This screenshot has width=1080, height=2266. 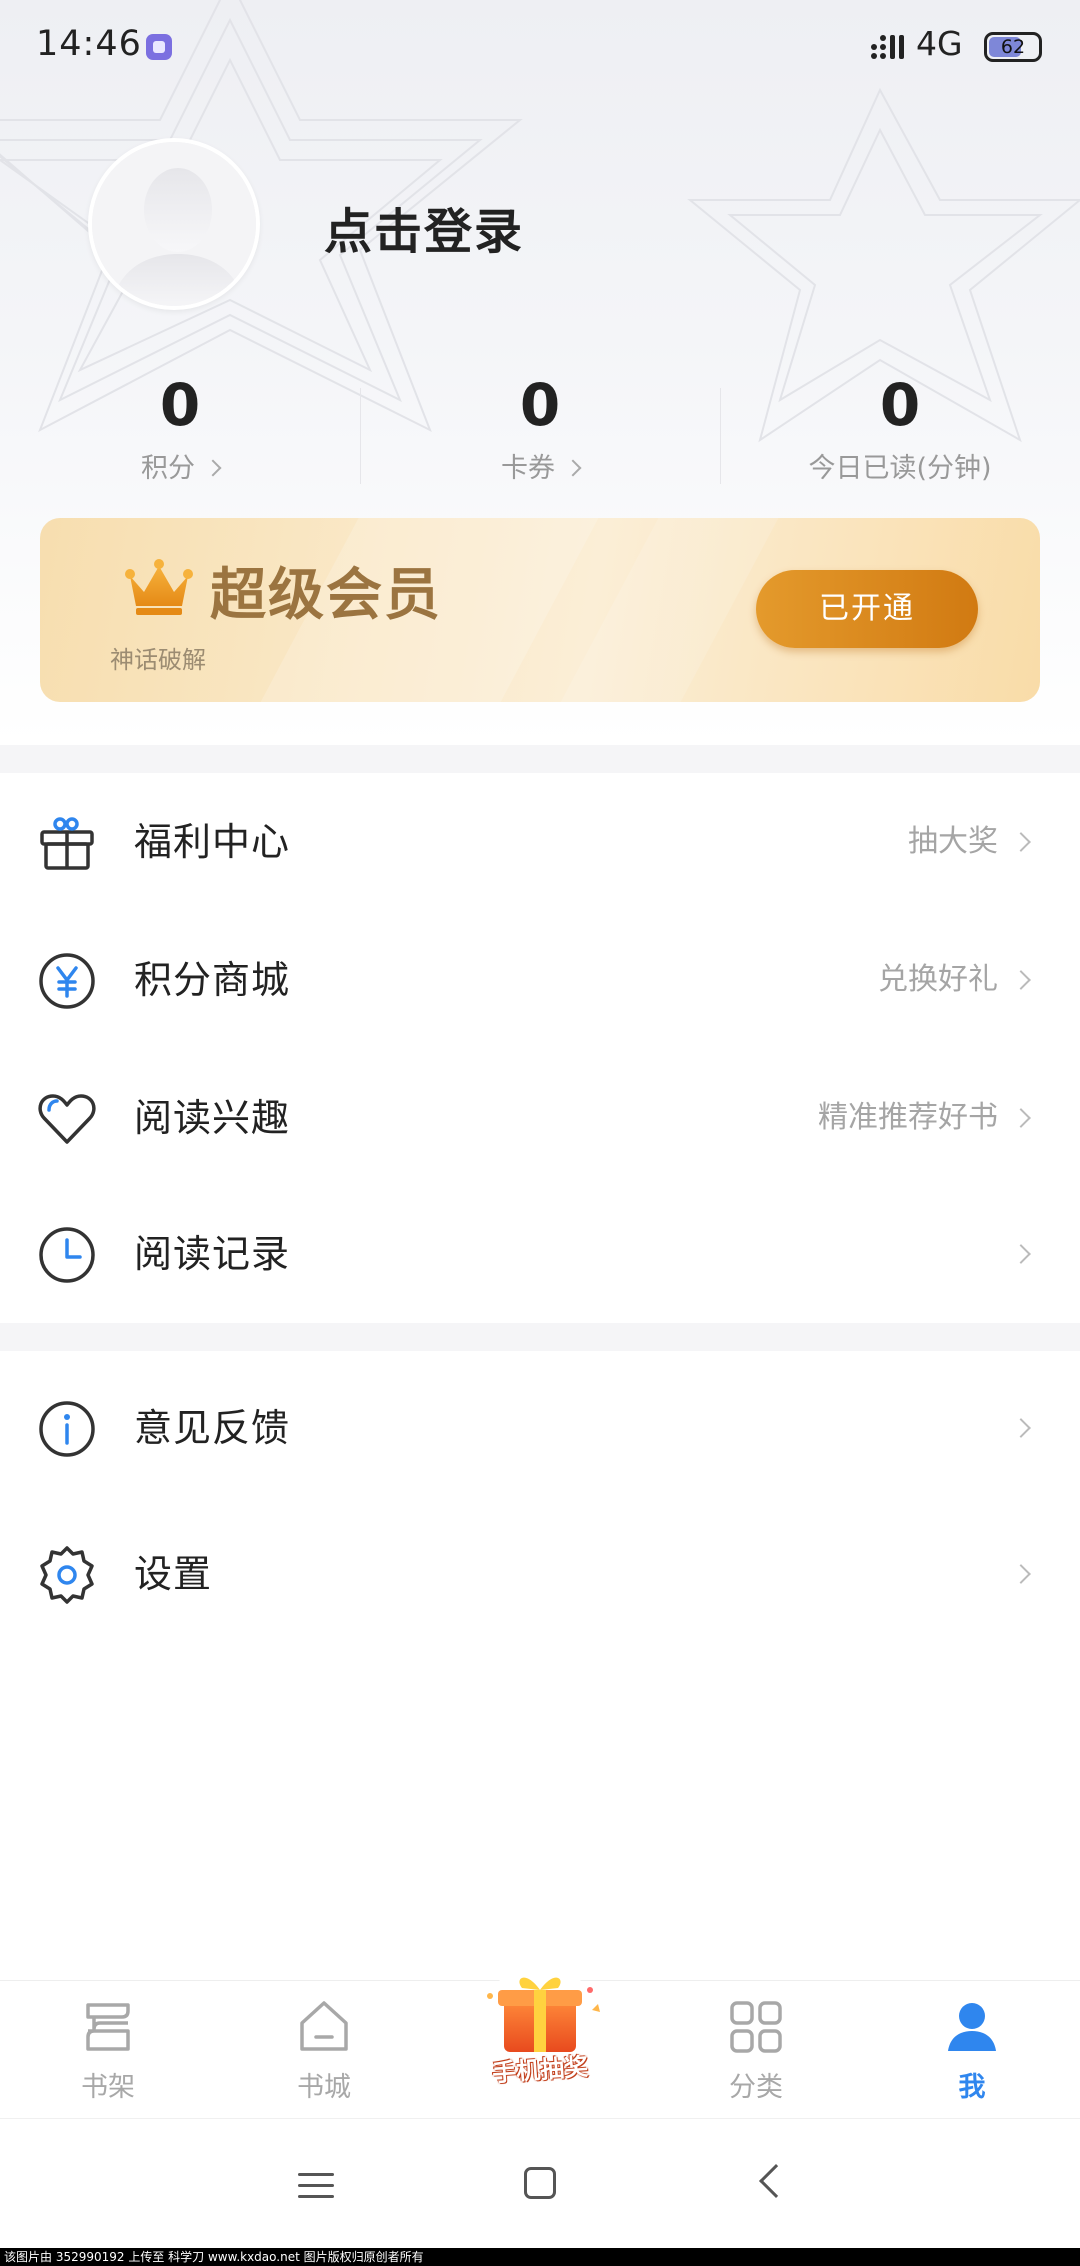 What do you see at coordinates (953, 841) in the screenshot?
I see `menu-subtext: 抽大奖` at bounding box center [953, 841].